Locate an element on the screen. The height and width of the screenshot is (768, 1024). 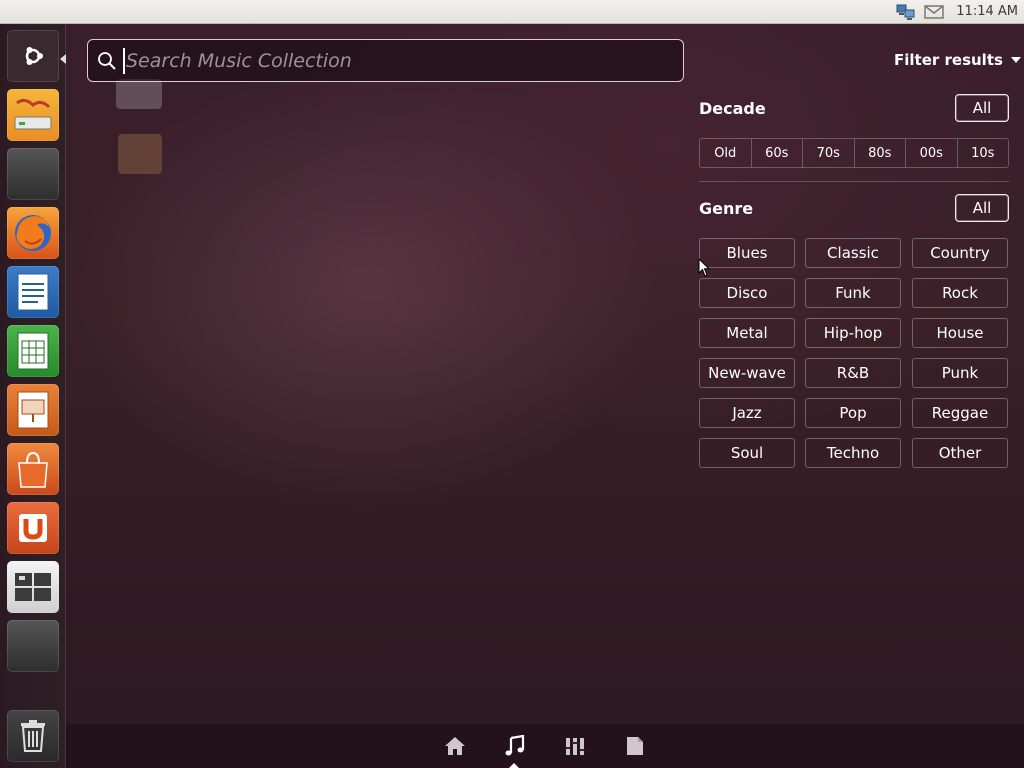
genre-button: Disco is located at coordinates (747, 293).